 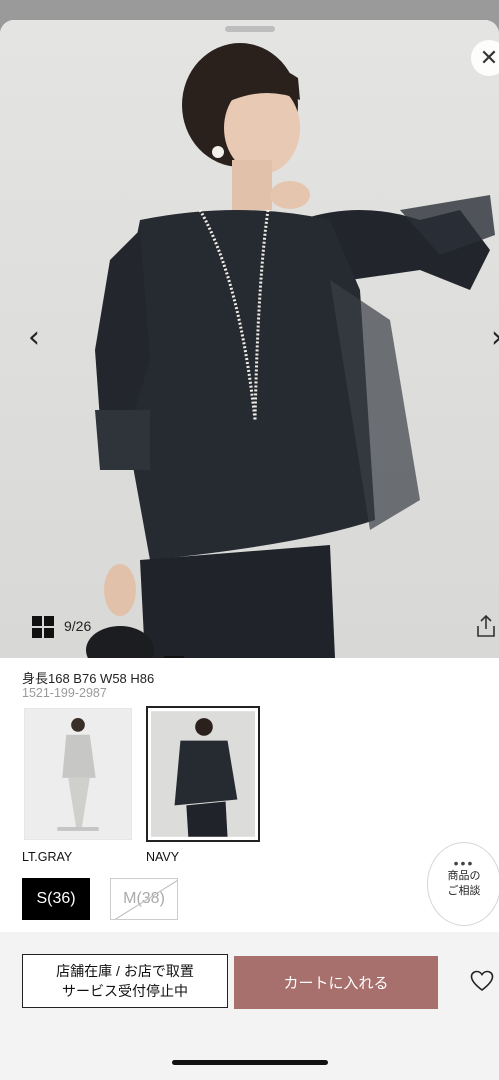 I want to click on more-dots-icon: •••, so click(x=464, y=863).